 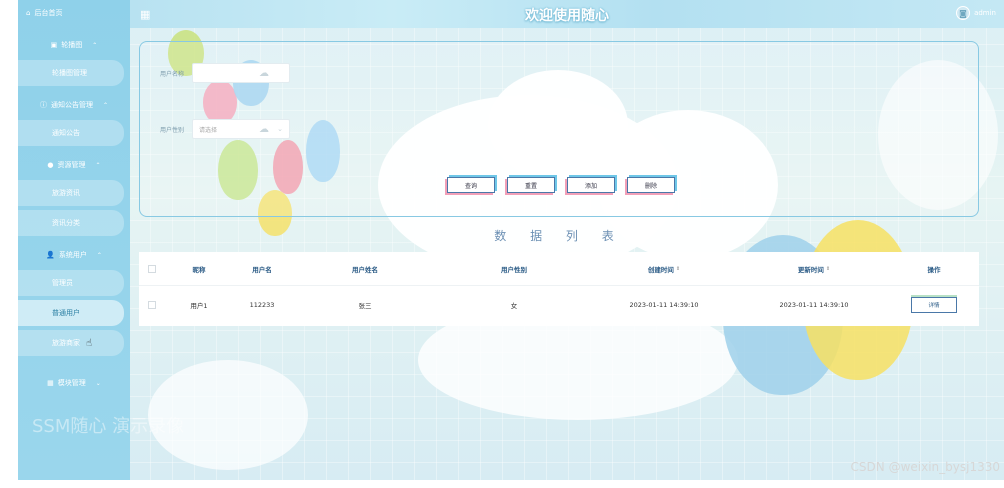 I want to click on sidebar-item-news-category: 资讯分类, so click(x=71, y=223).